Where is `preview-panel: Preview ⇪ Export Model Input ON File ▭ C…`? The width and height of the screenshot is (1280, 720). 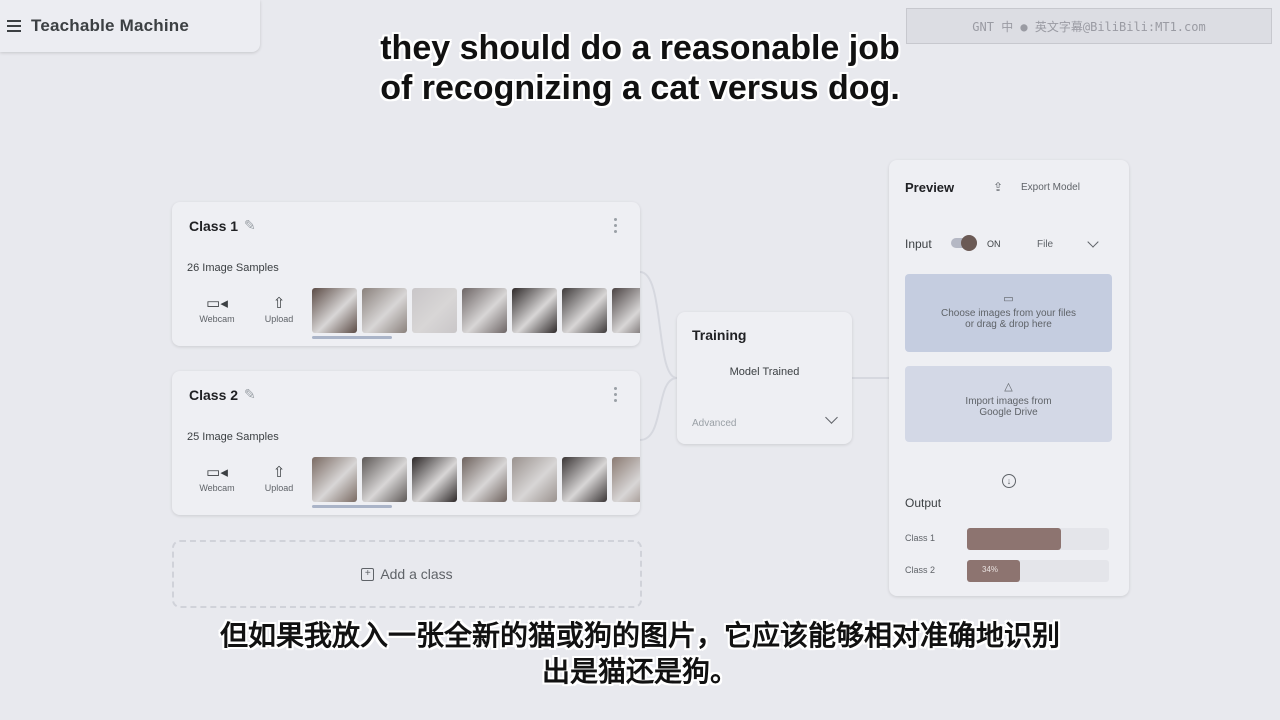
preview-panel: Preview ⇪ Export Model Input ON File ▭ C… is located at coordinates (1009, 378).